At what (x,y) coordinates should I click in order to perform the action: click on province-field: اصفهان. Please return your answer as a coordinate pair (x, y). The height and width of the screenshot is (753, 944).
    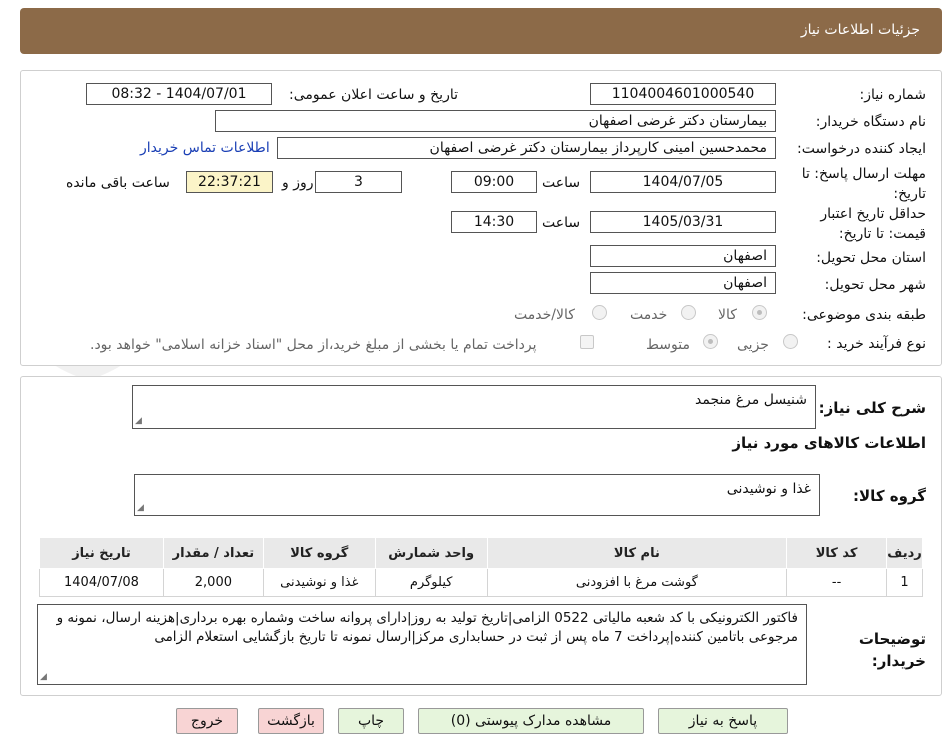
    Looking at the image, I should click on (683, 256).